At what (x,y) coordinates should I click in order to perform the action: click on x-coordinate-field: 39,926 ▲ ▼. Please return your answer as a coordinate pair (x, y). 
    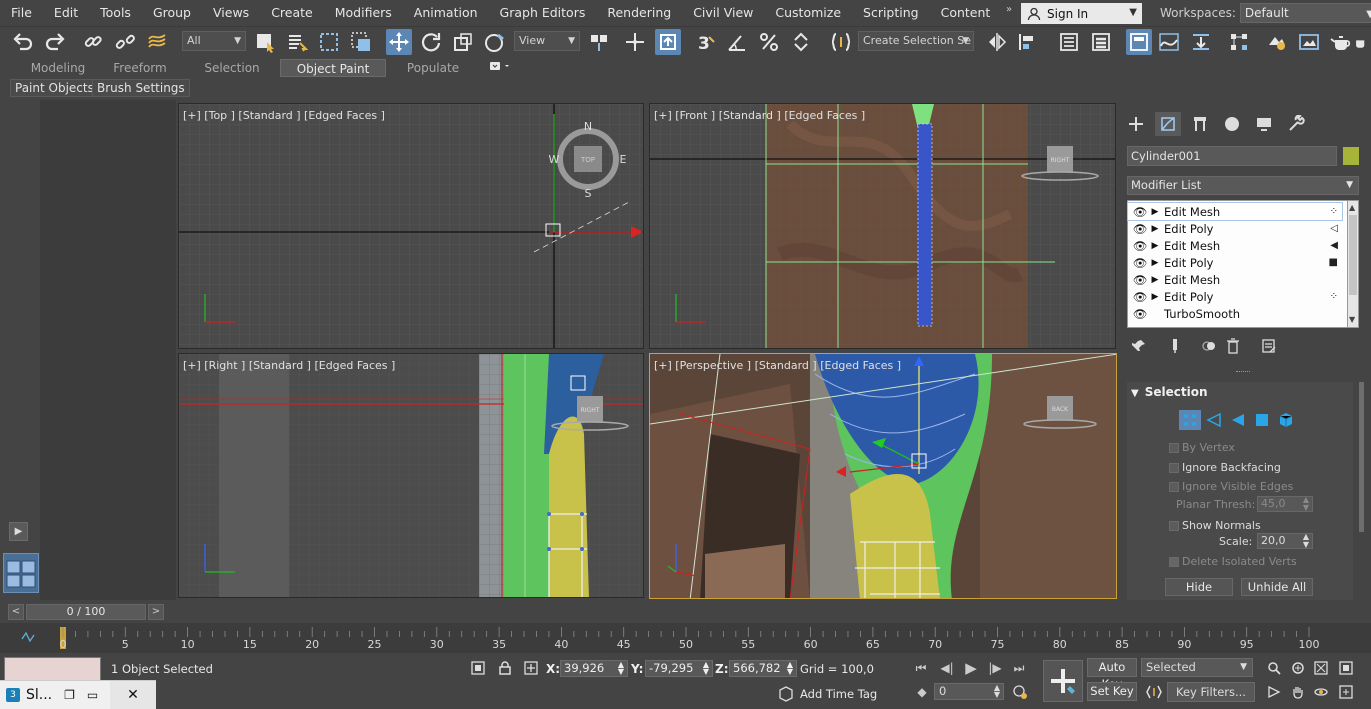
    Looking at the image, I should click on (594, 668).